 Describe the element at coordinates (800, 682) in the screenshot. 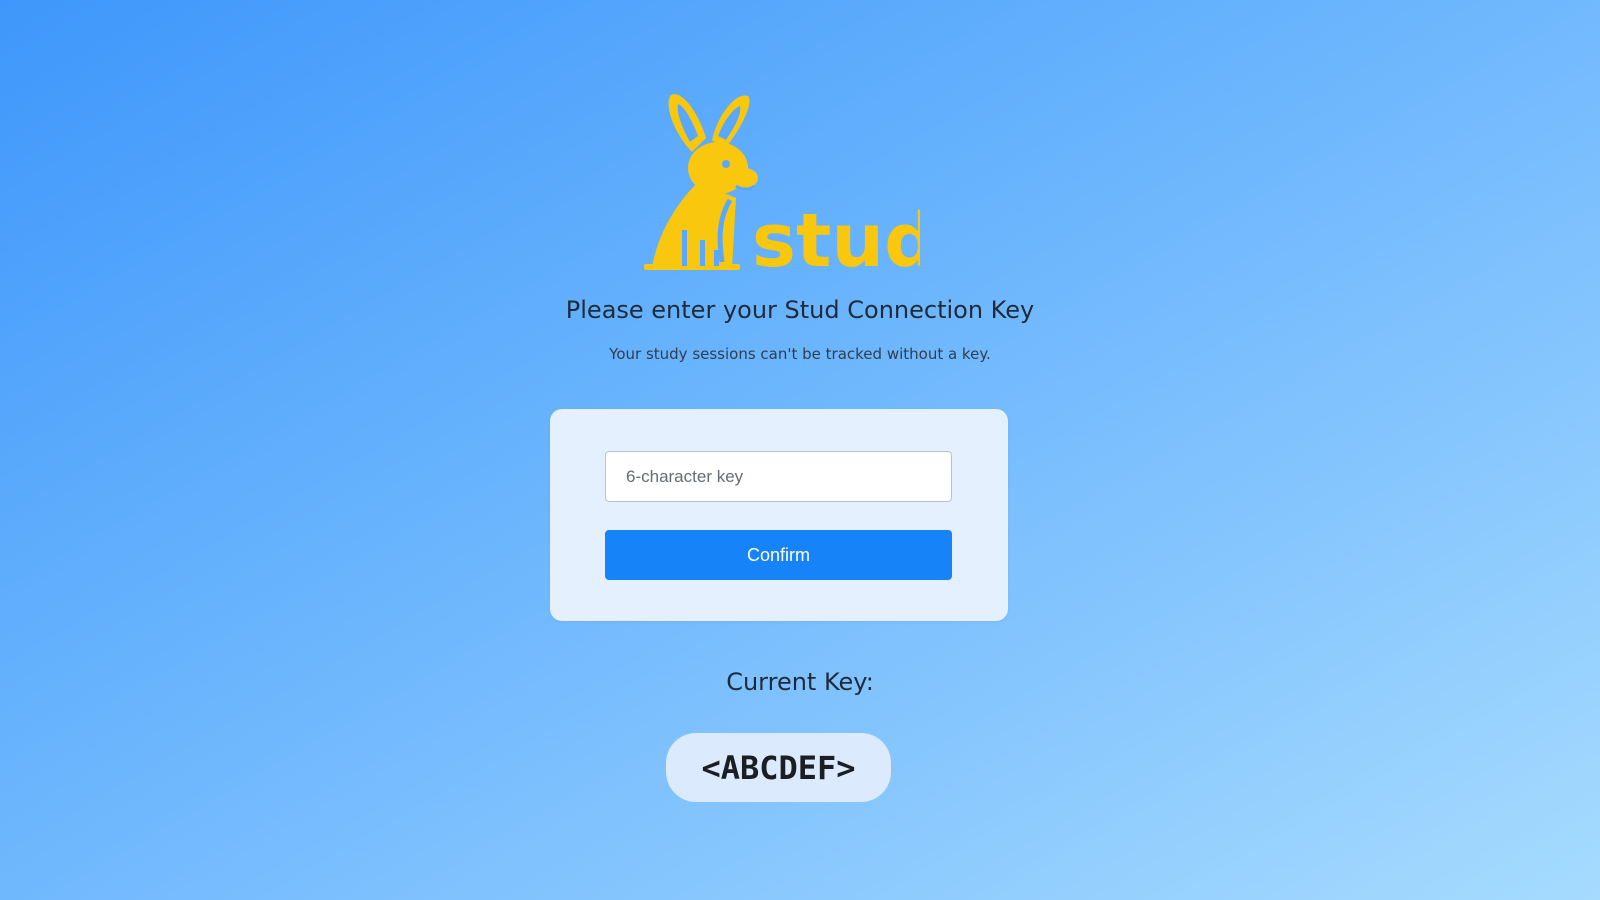

I see `current-key-label: Current Key:` at that location.